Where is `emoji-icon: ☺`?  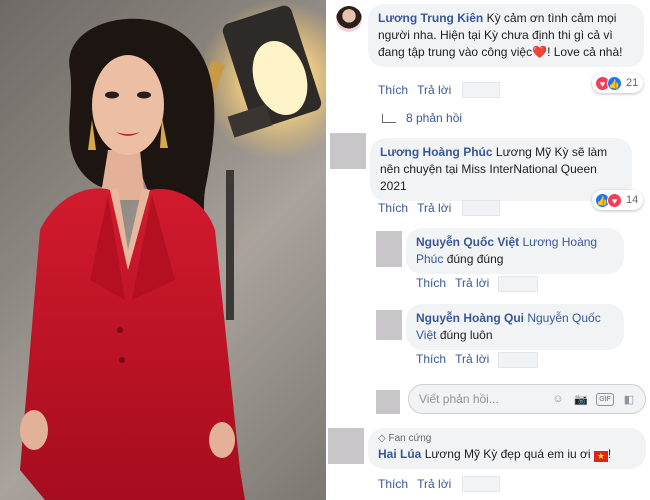 emoji-icon: ☺ is located at coordinates (558, 399).